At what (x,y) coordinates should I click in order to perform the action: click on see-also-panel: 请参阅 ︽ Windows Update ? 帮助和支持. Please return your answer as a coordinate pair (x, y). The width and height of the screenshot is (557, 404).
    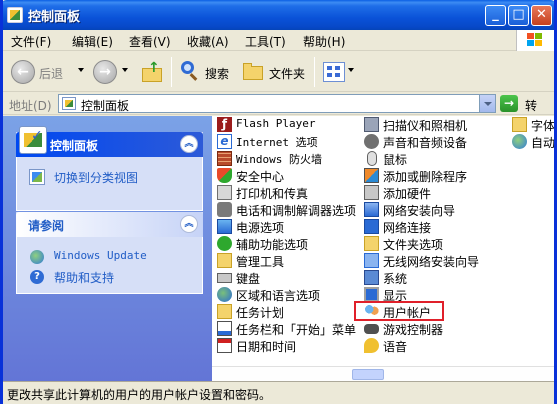
    Looking at the image, I should click on (109, 253).